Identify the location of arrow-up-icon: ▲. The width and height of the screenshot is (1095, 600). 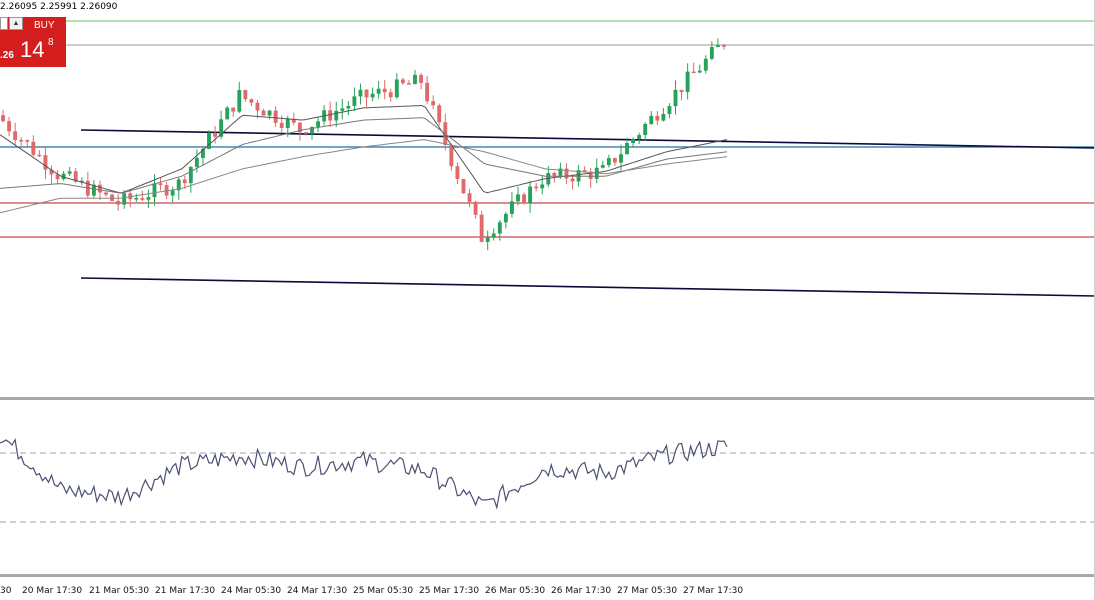
(16, 23).